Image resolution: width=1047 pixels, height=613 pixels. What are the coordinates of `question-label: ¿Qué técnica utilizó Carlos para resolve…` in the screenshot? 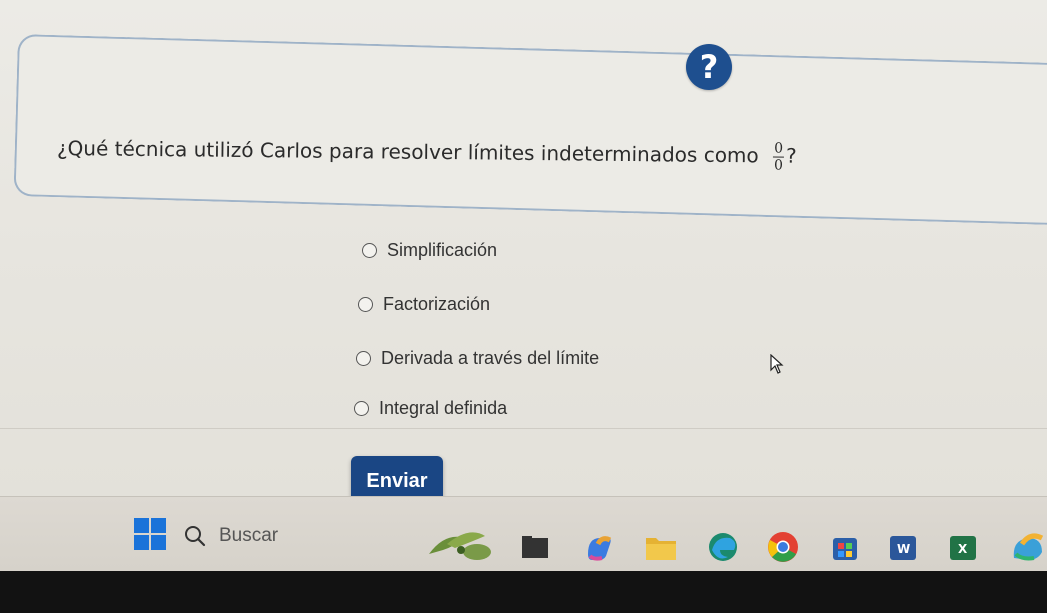 It's located at (407, 152).